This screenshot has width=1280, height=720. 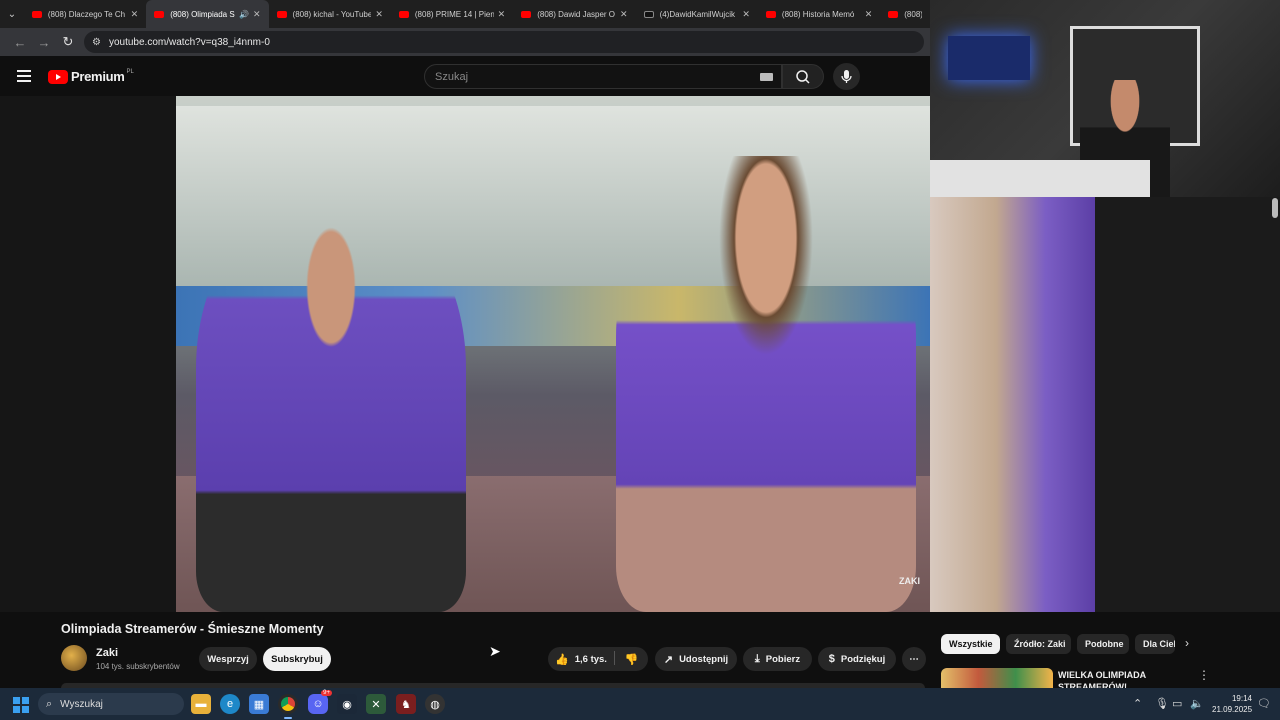 What do you see at coordinates (819, 14) in the screenshot?
I see `browser-tab: (808) Historia Memó ✕` at bounding box center [819, 14].